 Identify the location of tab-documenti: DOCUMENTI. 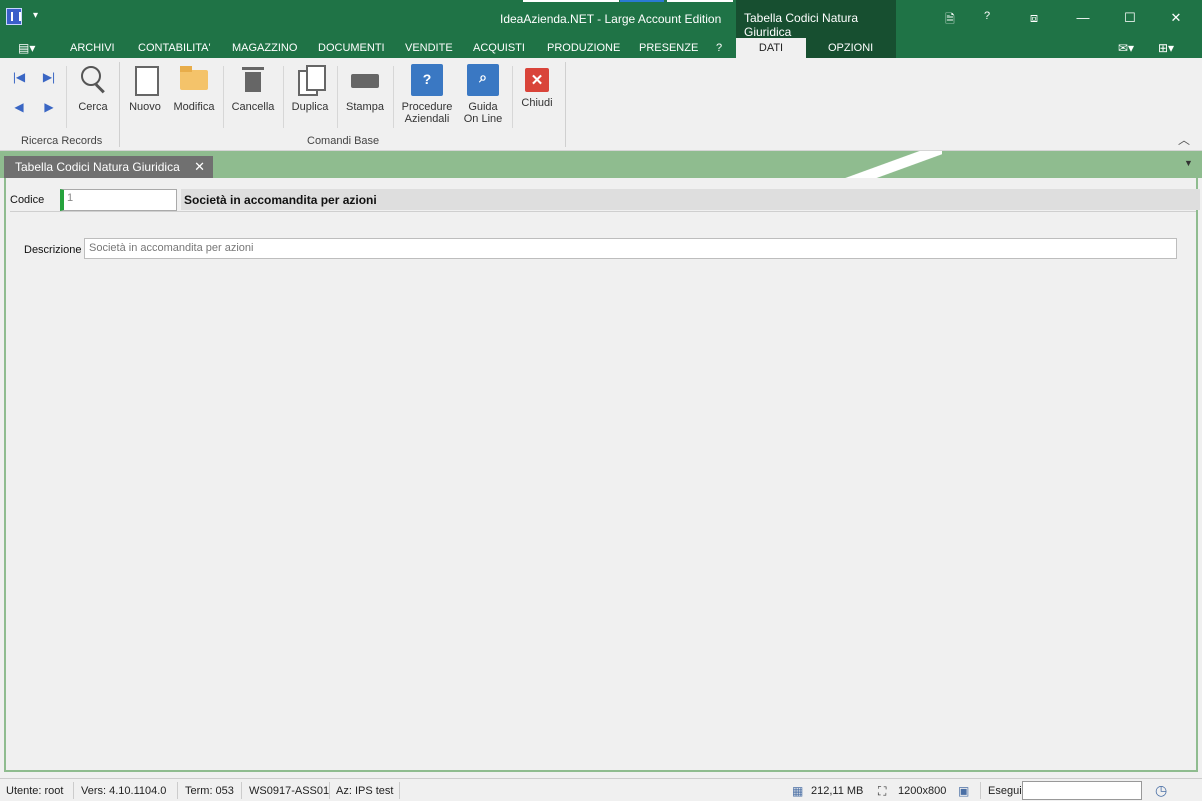
(351, 48).